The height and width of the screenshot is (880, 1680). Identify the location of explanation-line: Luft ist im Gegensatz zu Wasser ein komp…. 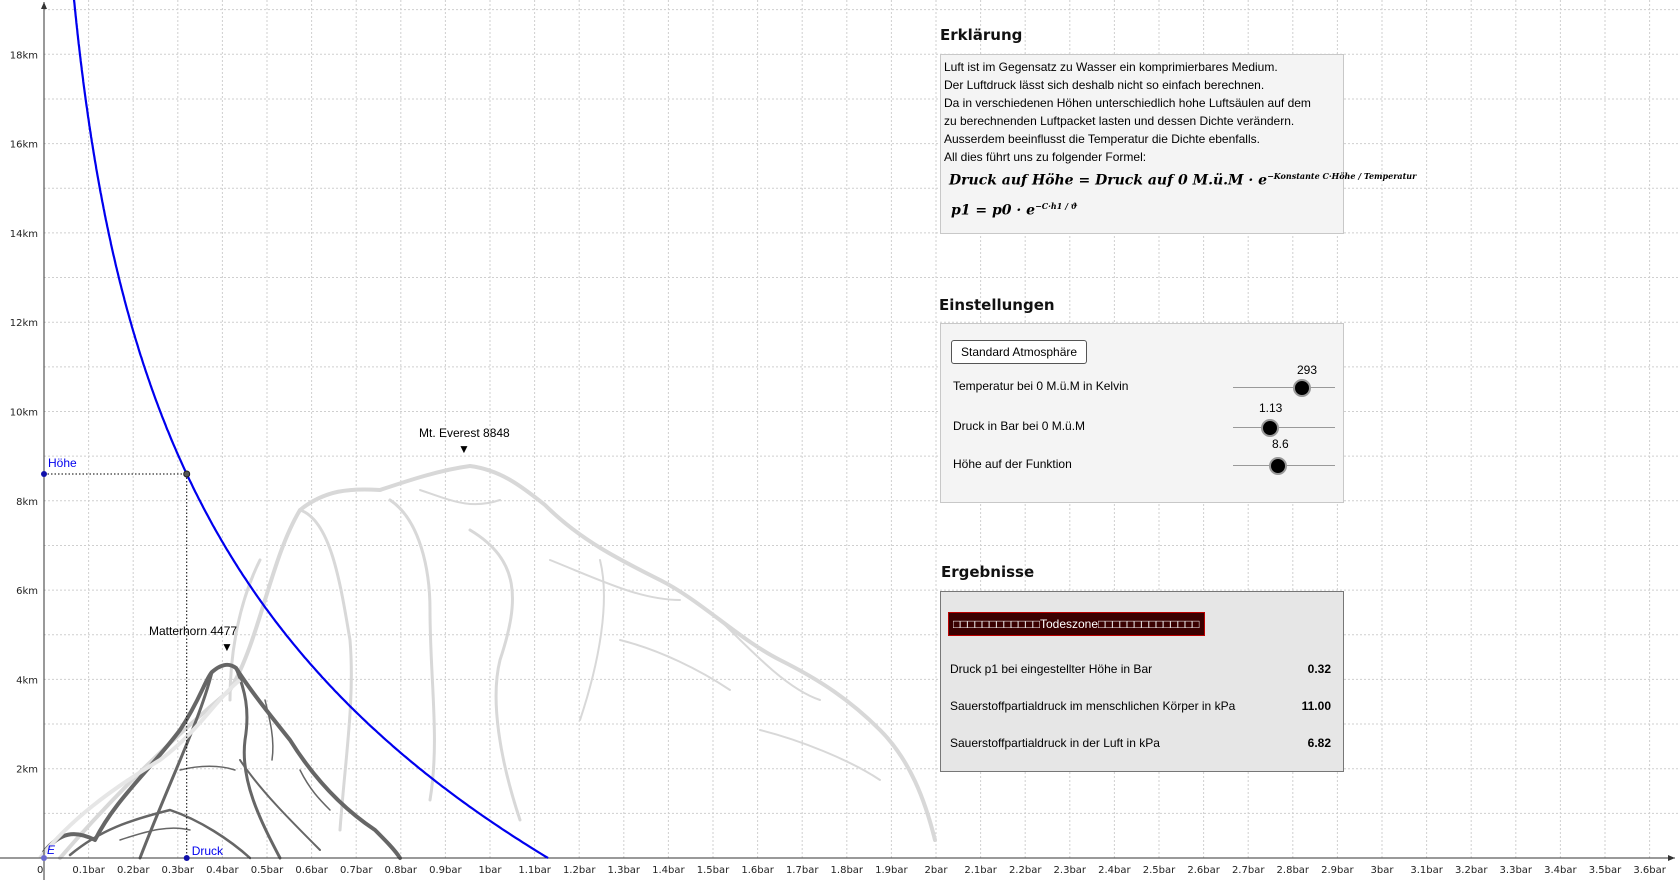
(1111, 67).